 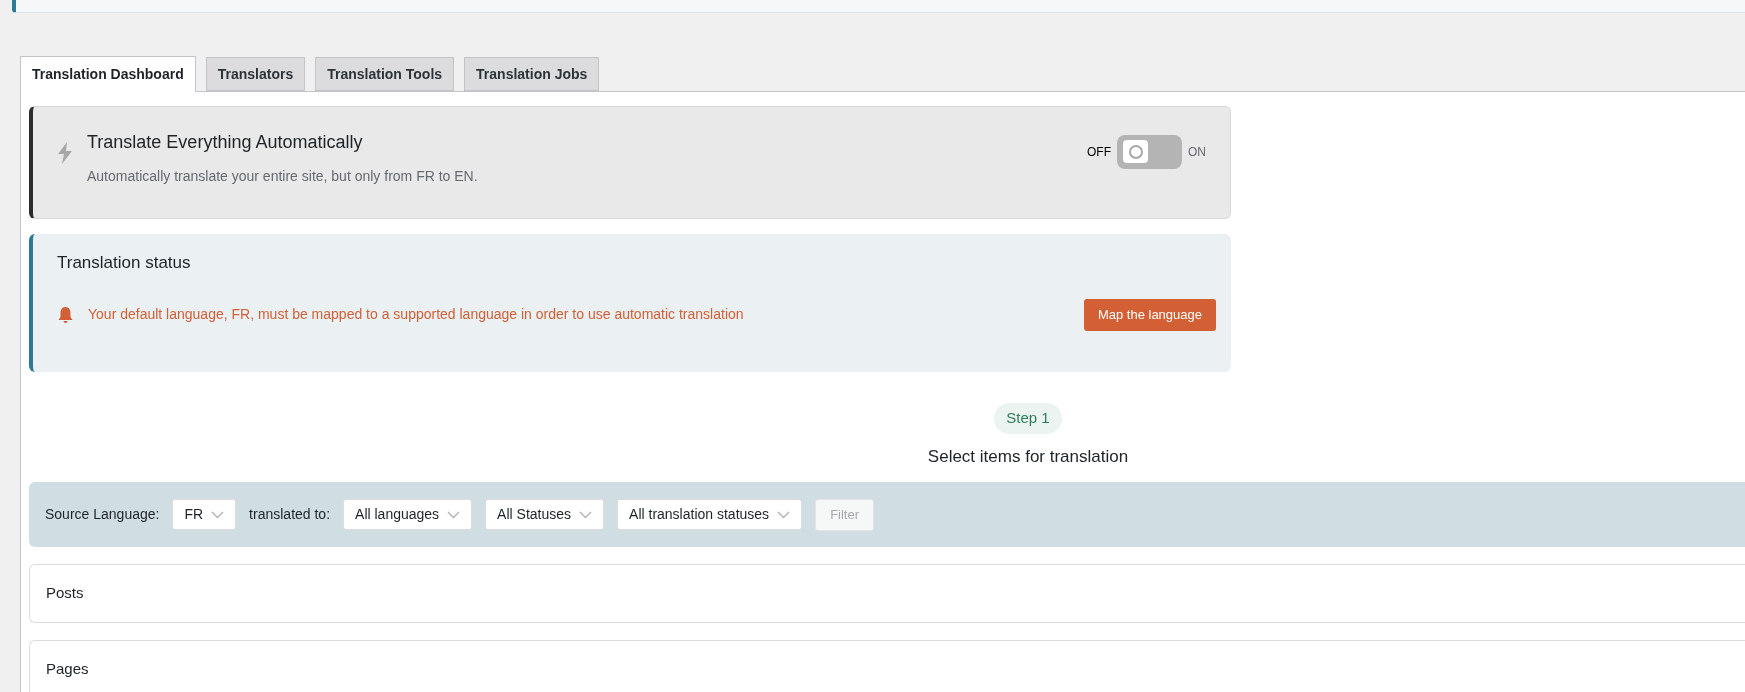 I want to click on section-panel: Pages, so click(x=887, y=666).